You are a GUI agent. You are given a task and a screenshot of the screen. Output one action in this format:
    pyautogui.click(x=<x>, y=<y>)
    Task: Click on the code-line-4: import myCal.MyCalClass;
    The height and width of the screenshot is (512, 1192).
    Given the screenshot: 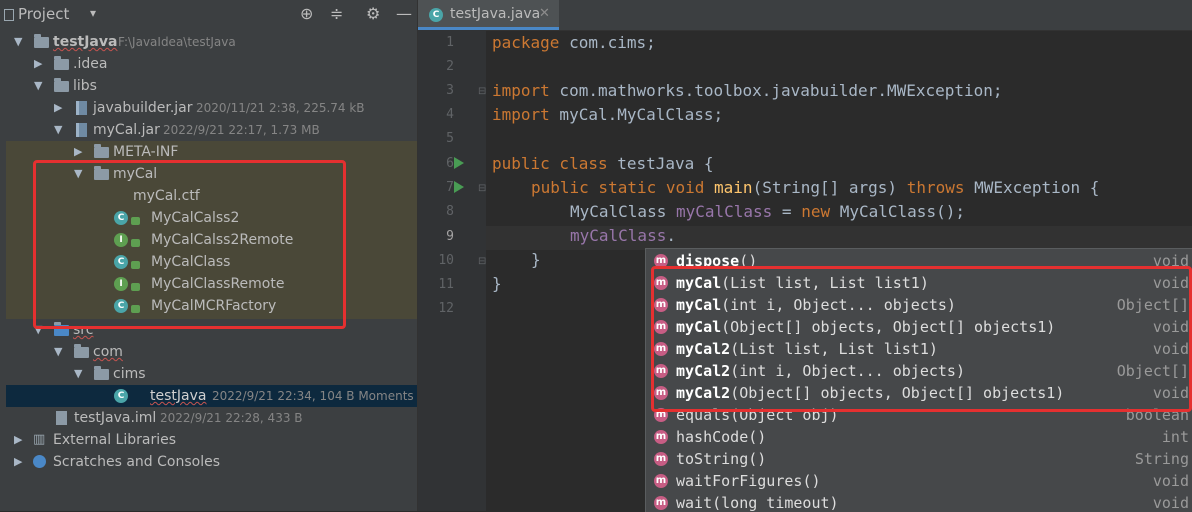 What is the action you would take?
    pyautogui.click(x=607, y=114)
    